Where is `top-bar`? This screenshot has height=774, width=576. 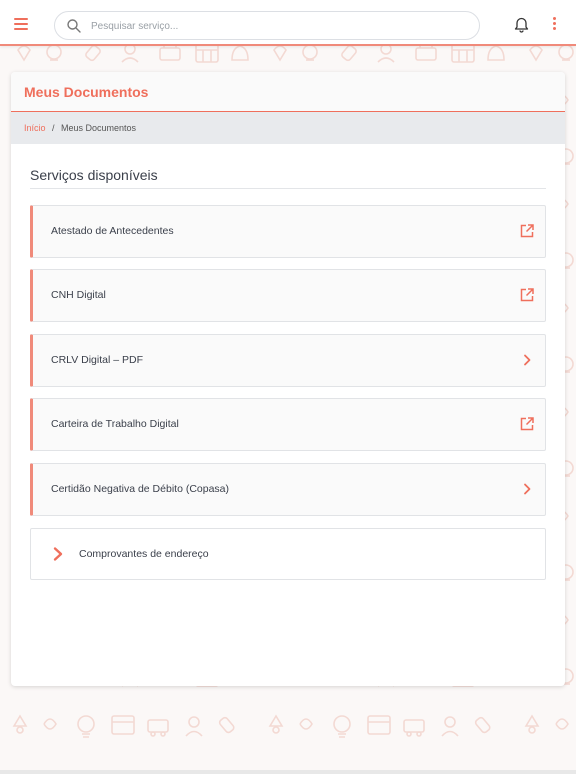
top-bar is located at coordinates (288, 23).